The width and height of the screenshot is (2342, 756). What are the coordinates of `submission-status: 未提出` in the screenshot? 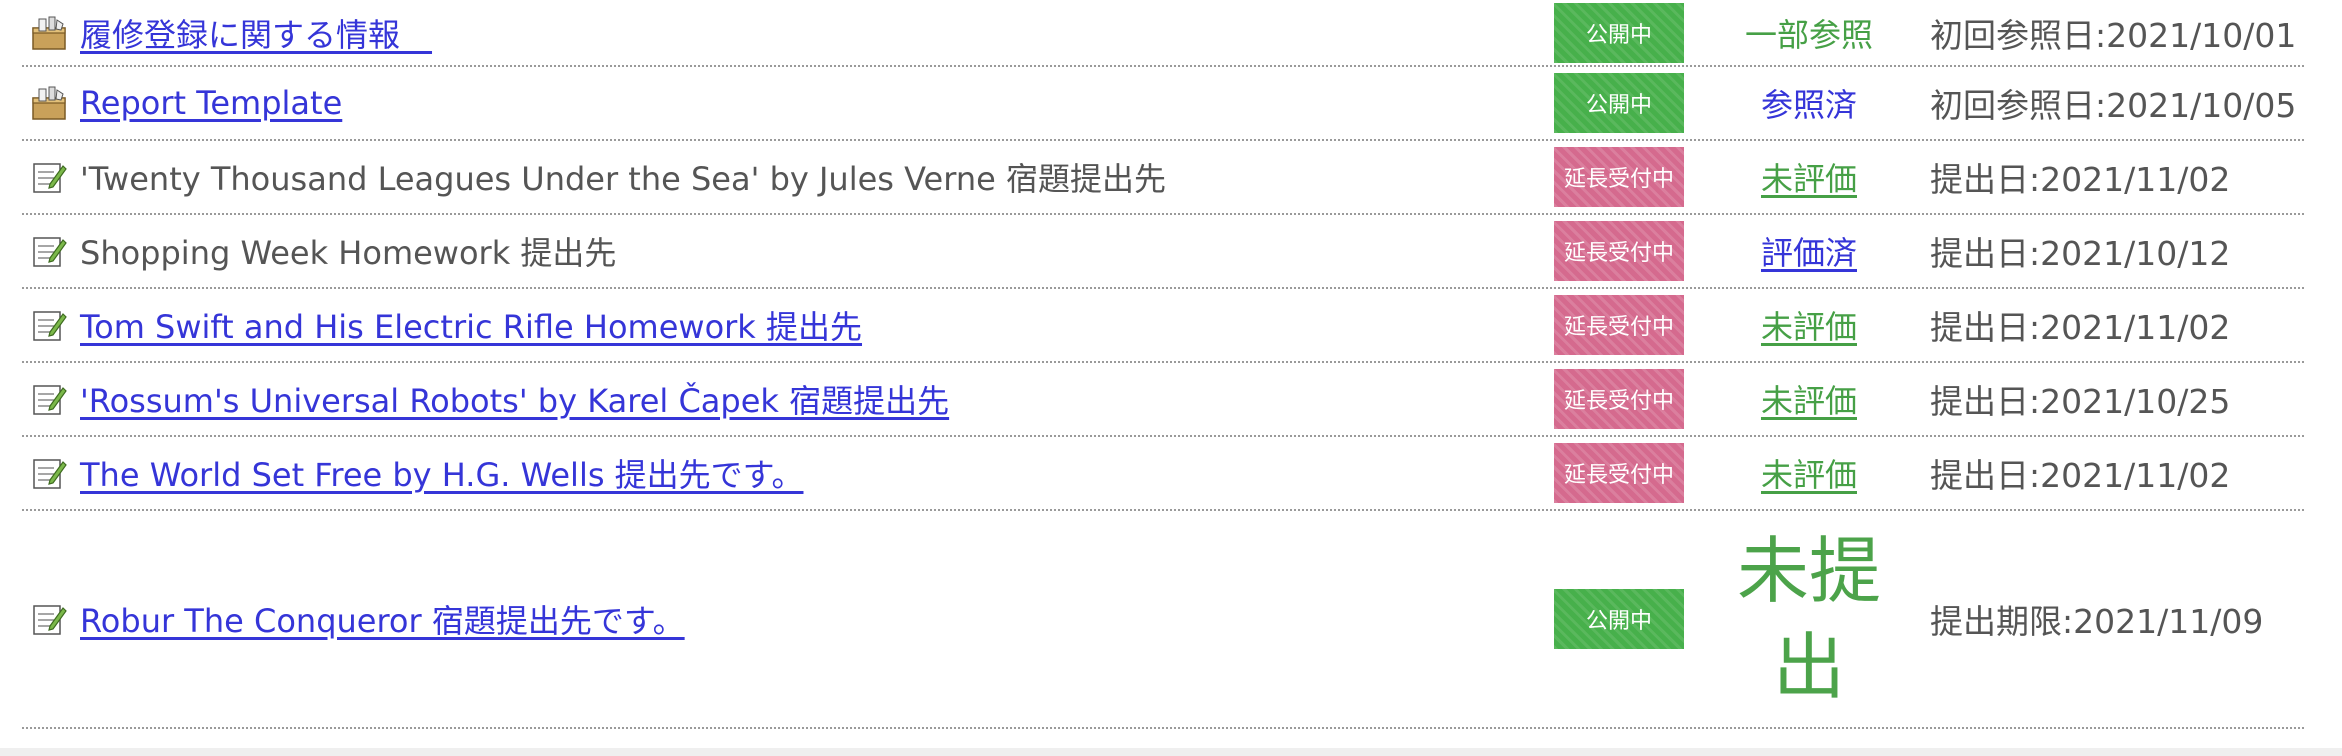 It's located at (1808, 619).